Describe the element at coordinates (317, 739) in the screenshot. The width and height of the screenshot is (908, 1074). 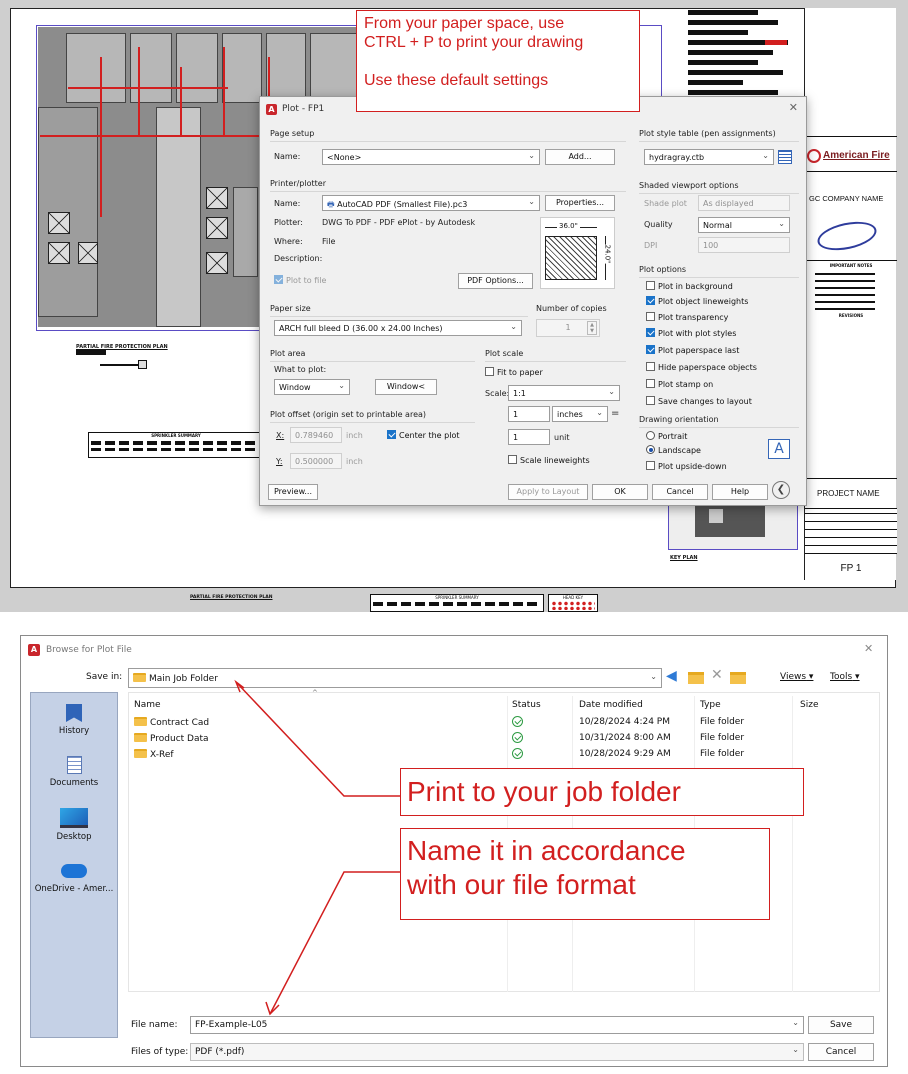
I see `arrow-to-save-in` at that location.